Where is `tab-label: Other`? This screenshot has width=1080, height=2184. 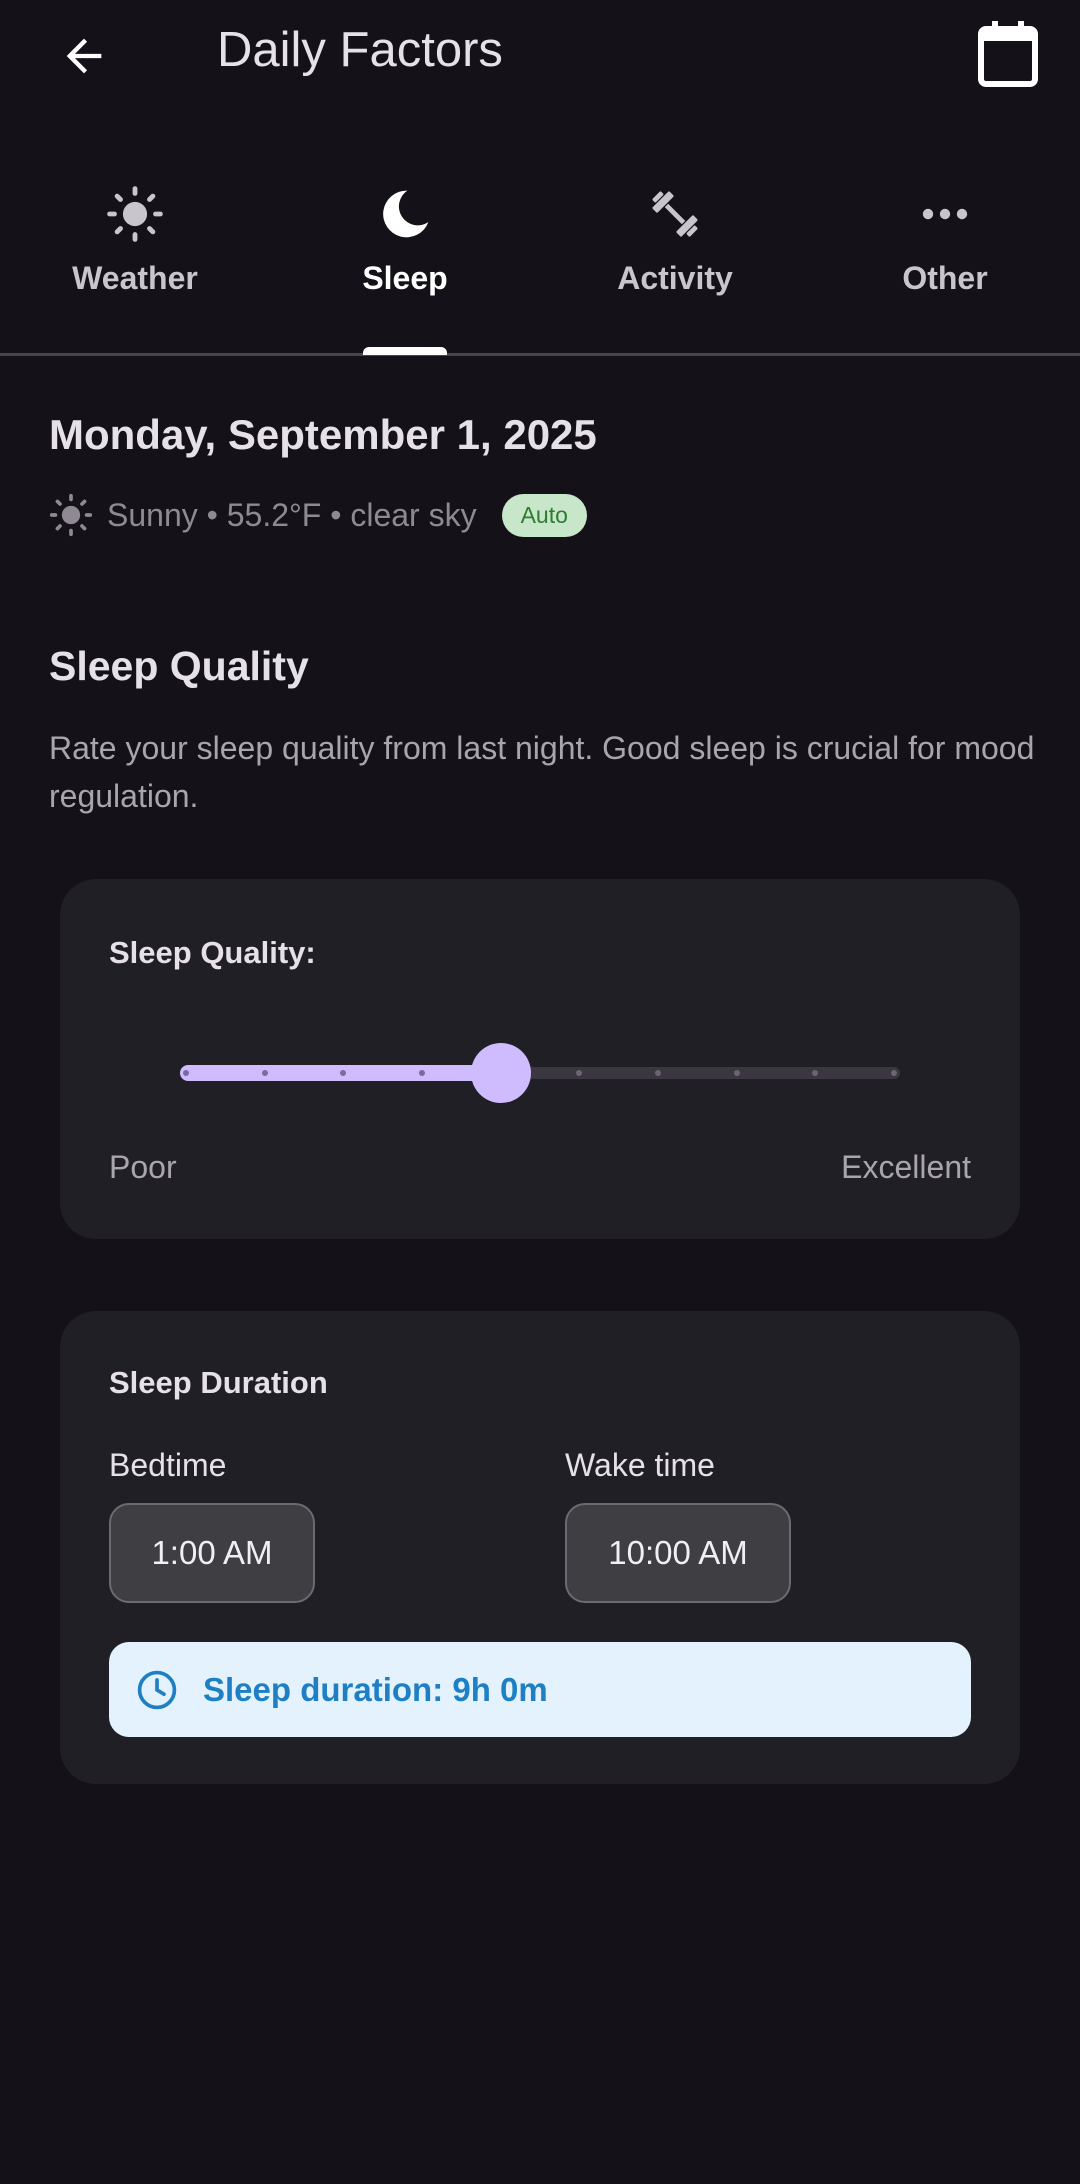 tab-label: Other is located at coordinates (945, 278).